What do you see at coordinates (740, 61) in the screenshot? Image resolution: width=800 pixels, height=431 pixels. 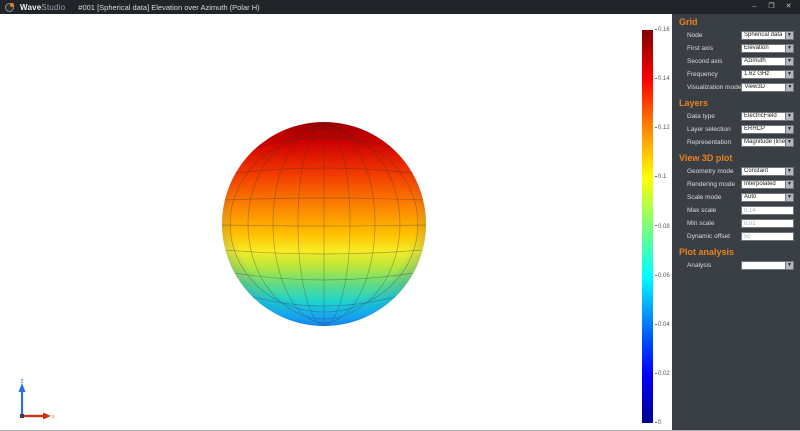 I see `row-second-axis: Second axis Azimuth ▼` at bounding box center [740, 61].